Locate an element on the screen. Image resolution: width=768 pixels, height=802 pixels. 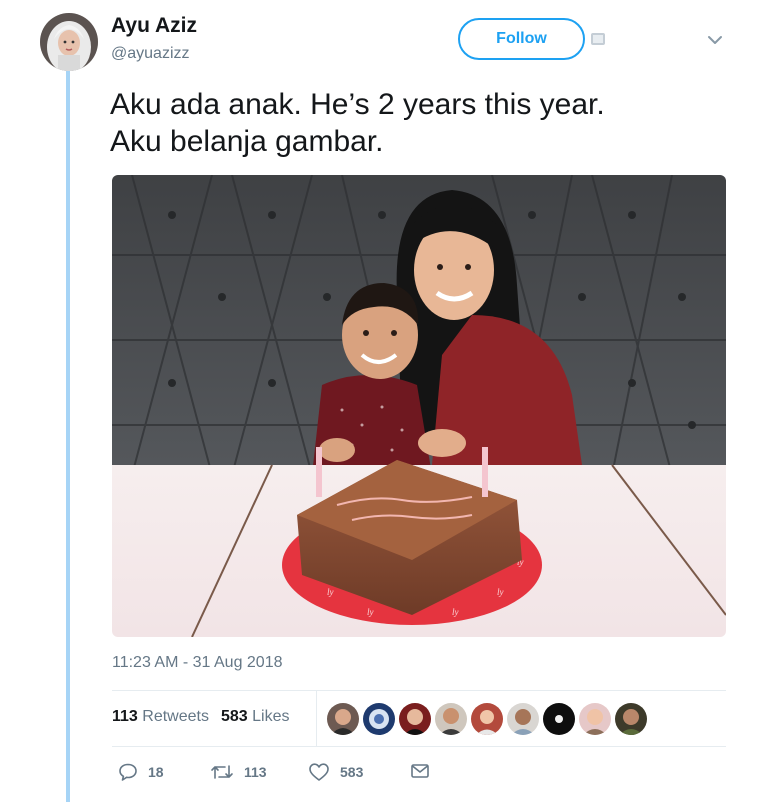
retweets-stat: 113 Retweets is located at coordinates (160, 717).